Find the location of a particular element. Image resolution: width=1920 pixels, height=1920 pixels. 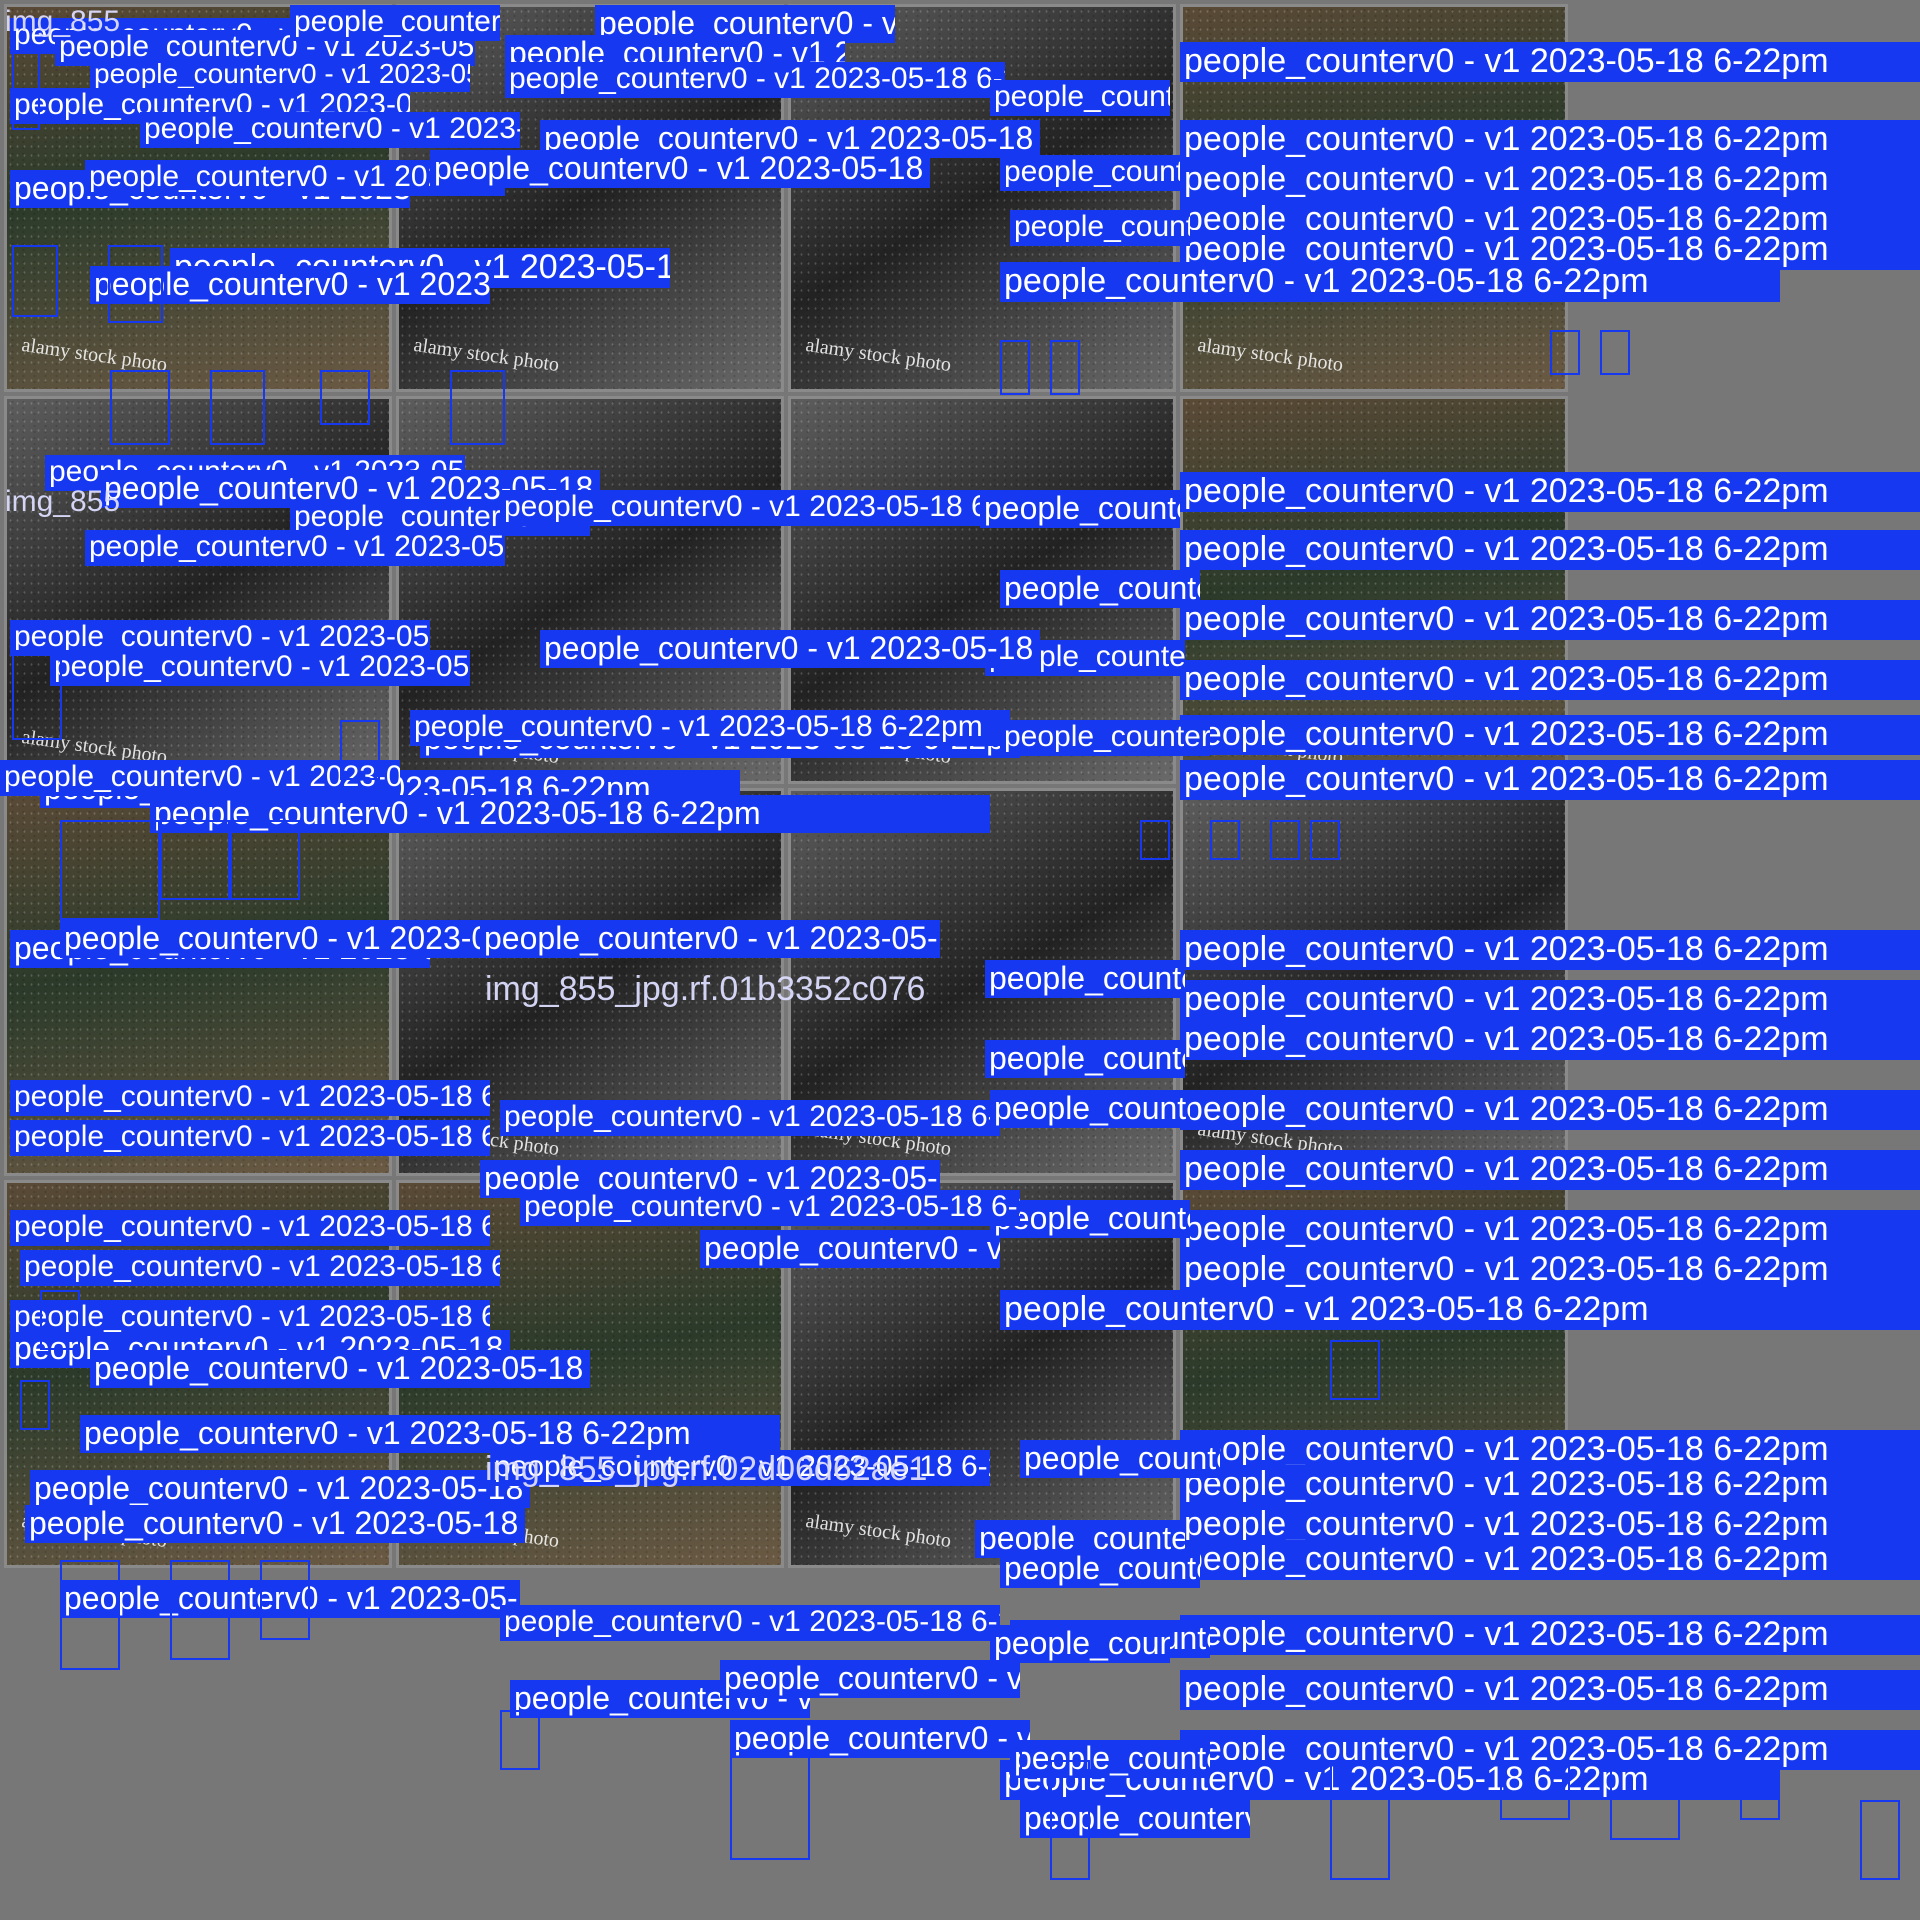

image-filename: img_855_jpg.rf.02d06d62ae1 is located at coordinates (706, 1469).